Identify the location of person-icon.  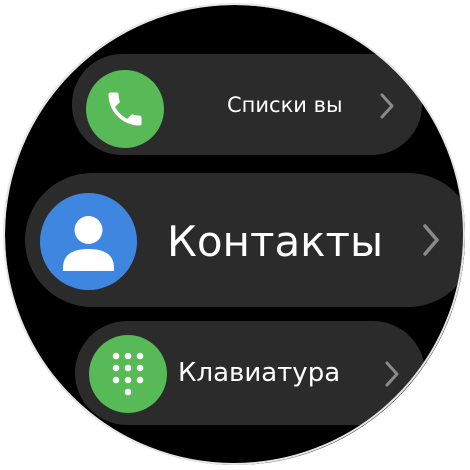
(88, 241).